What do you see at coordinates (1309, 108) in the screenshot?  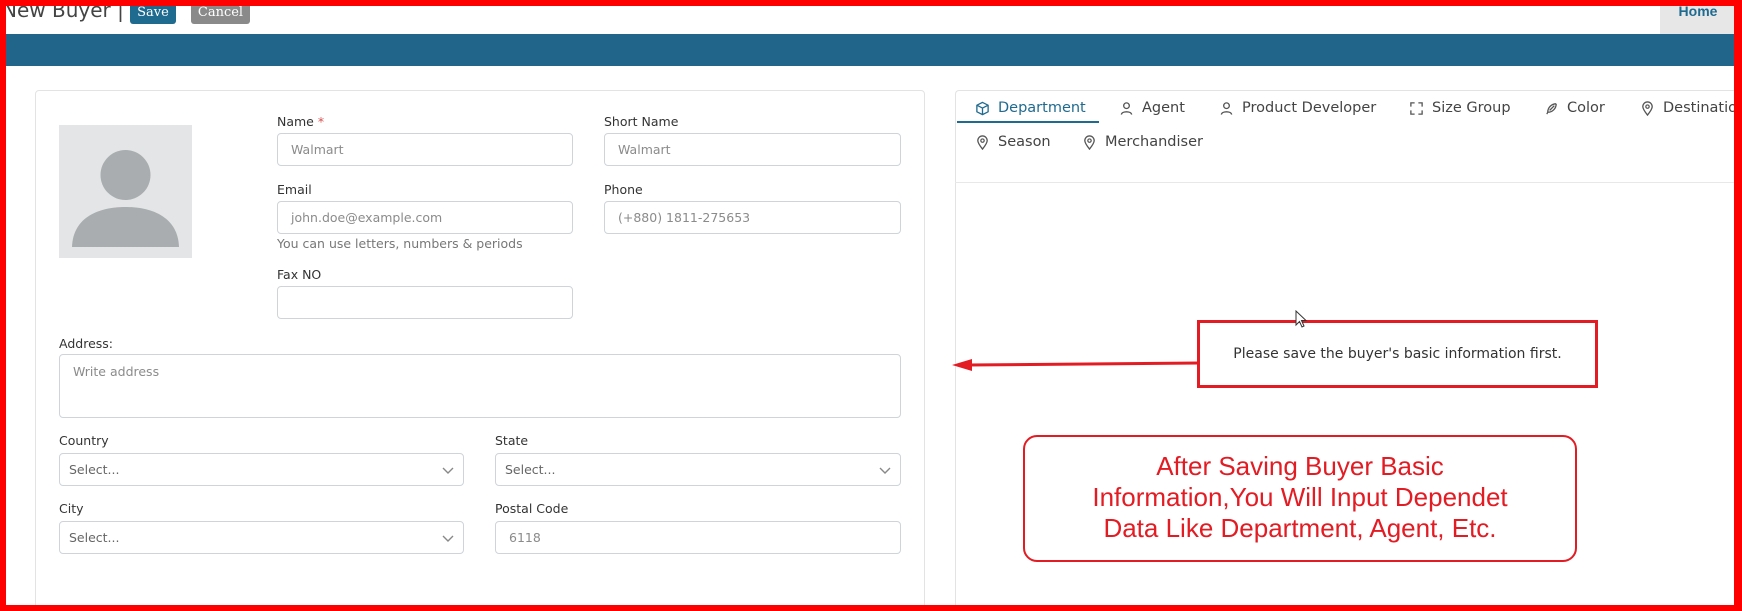 I see `tab-label: Product Developer` at bounding box center [1309, 108].